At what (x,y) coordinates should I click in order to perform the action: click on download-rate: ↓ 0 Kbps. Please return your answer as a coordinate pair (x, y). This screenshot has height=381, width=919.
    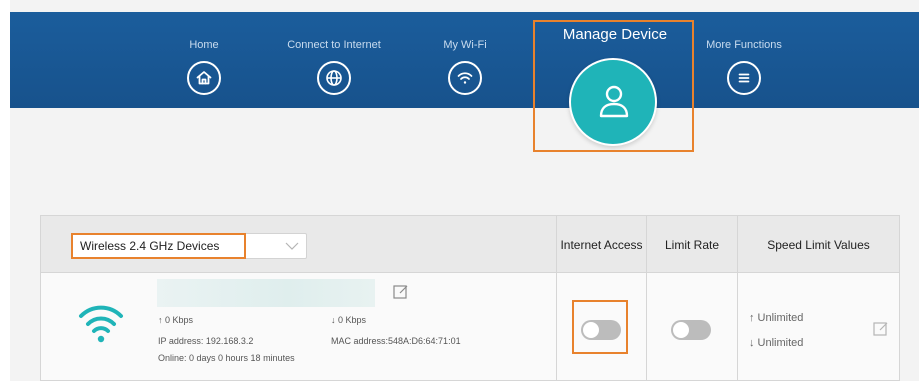
    Looking at the image, I should click on (349, 320).